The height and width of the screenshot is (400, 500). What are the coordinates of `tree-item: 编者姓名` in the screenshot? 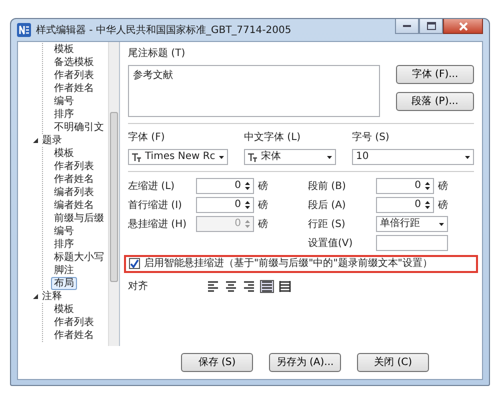 It's located at (74, 205).